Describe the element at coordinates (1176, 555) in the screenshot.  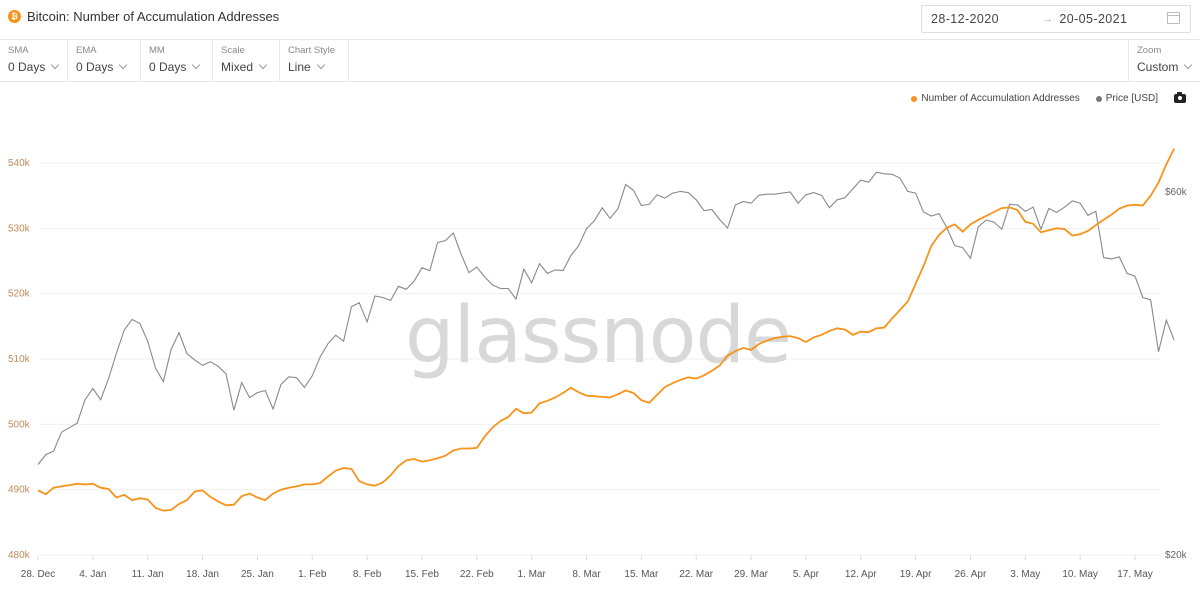
I see `y-right-tick-label: $20k` at that location.